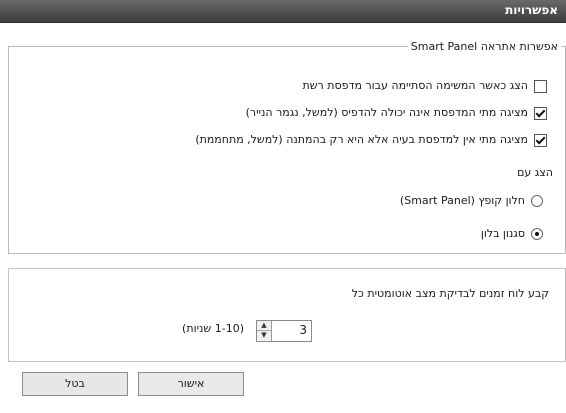  Describe the element at coordinates (283, 11) in the screenshot. I see `title-bar: אפשרויות` at that location.